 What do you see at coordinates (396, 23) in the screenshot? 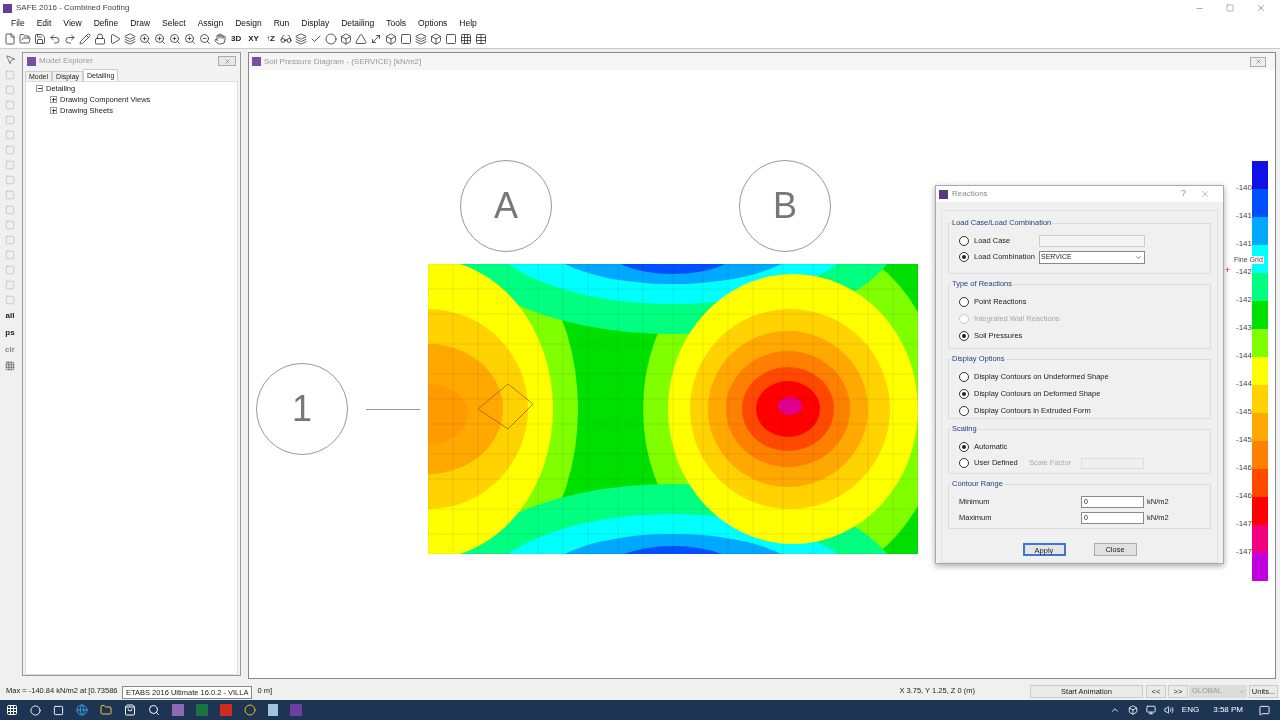
I see `menu-item: Tools` at bounding box center [396, 23].